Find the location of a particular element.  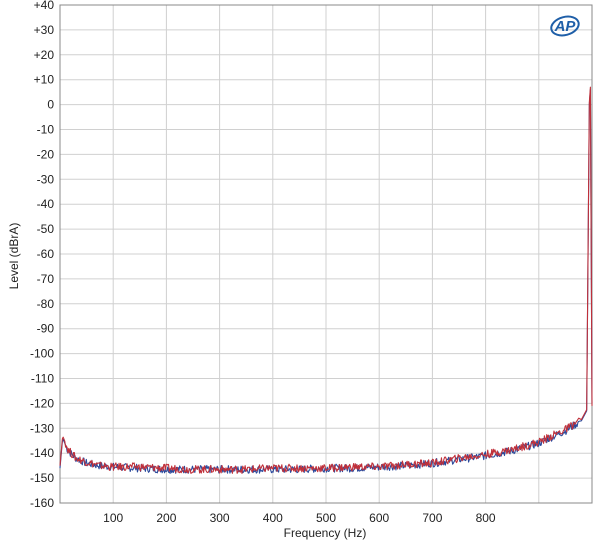

x-tick-label: 600 is located at coordinates (379, 518).